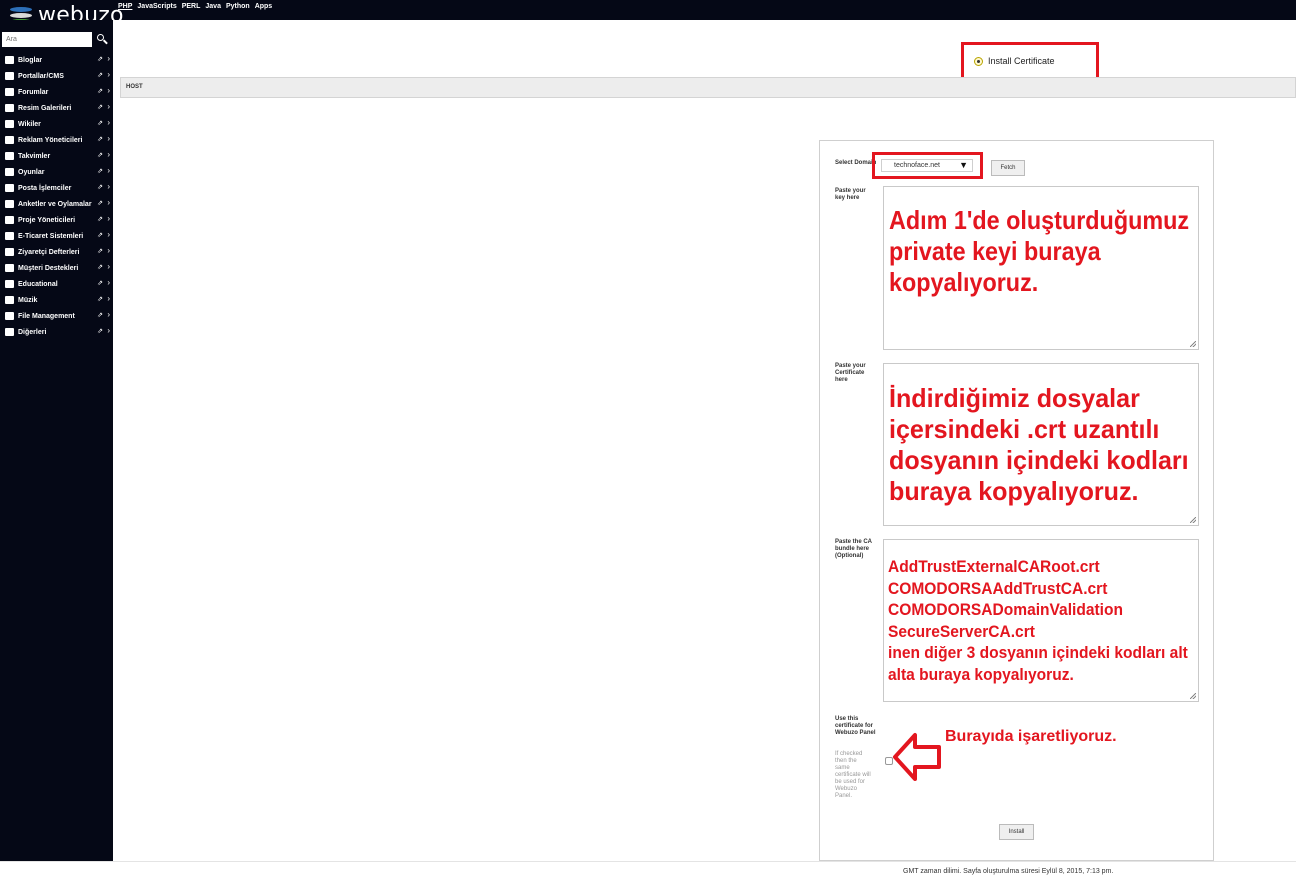  Describe the element at coordinates (264, 6) in the screenshot. I see `top-nav-apps: Apps` at that location.